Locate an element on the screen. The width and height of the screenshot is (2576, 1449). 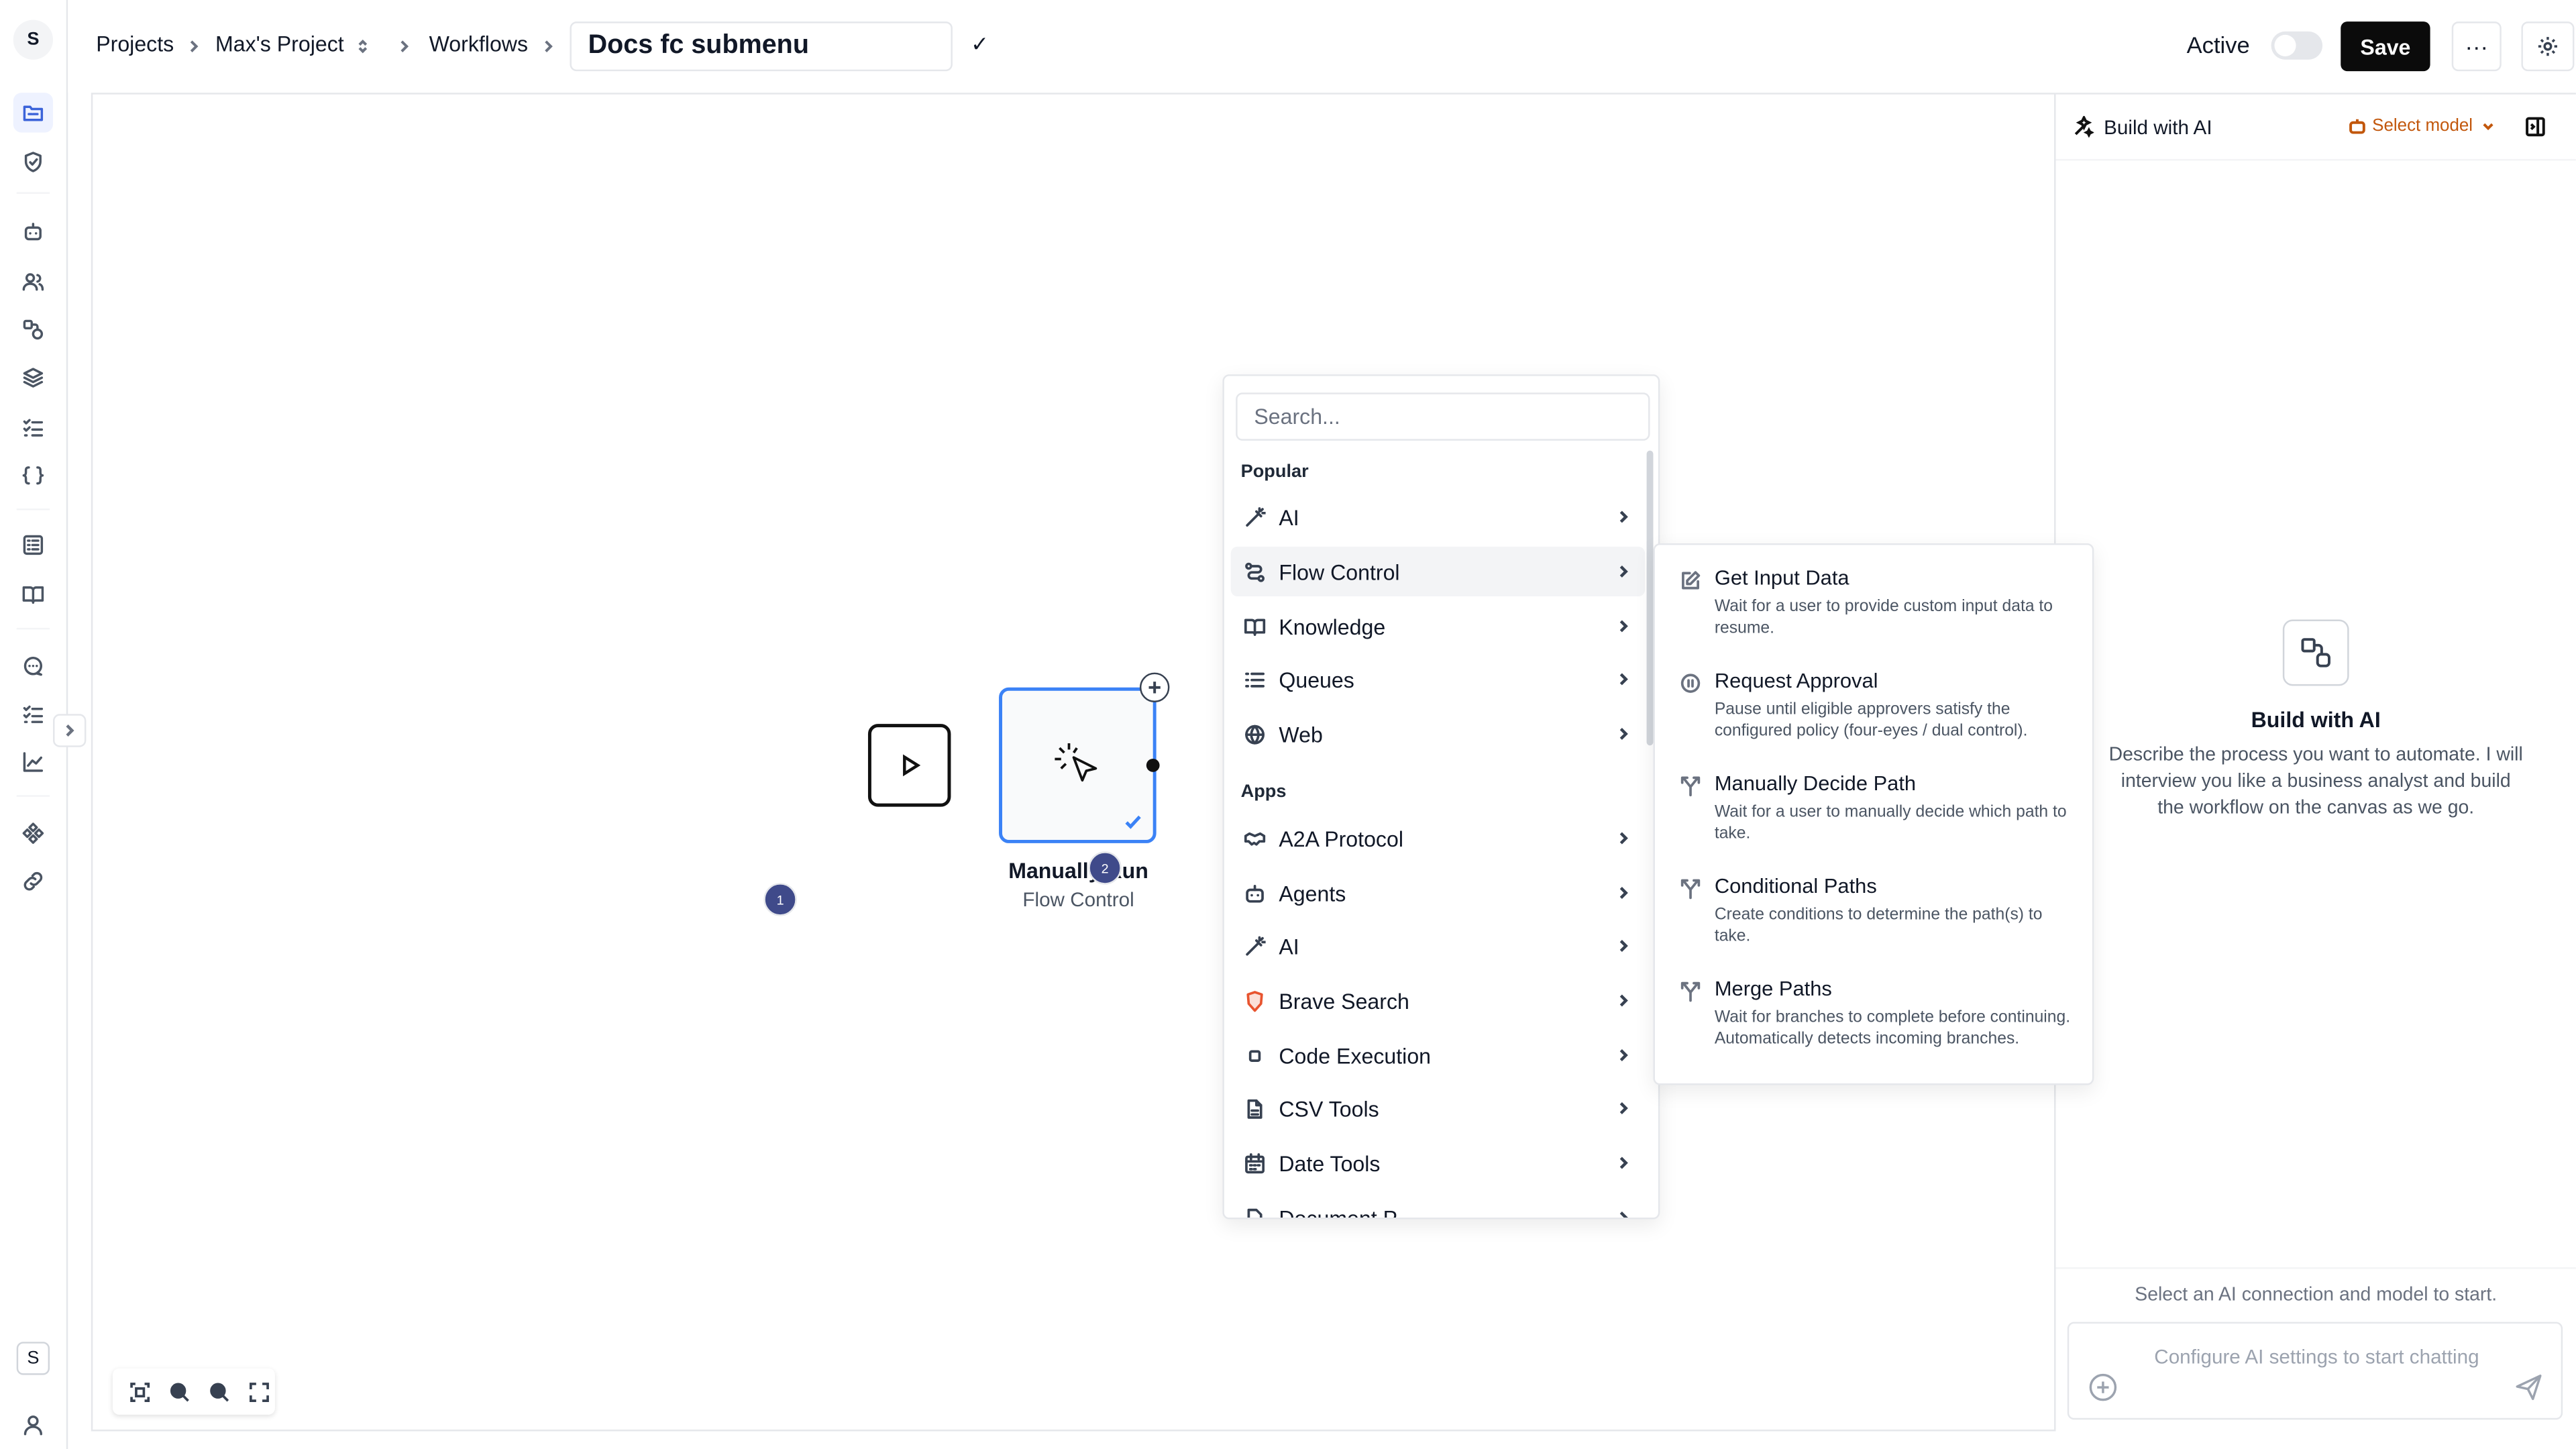
node-subtitle: Flow Control is located at coordinates (1078, 900).